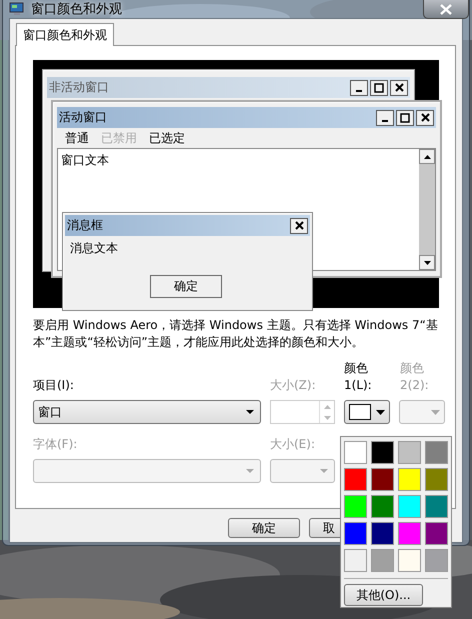 The height and width of the screenshot is (619, 472). I want to click on font-dropdown, so click(147, 471).